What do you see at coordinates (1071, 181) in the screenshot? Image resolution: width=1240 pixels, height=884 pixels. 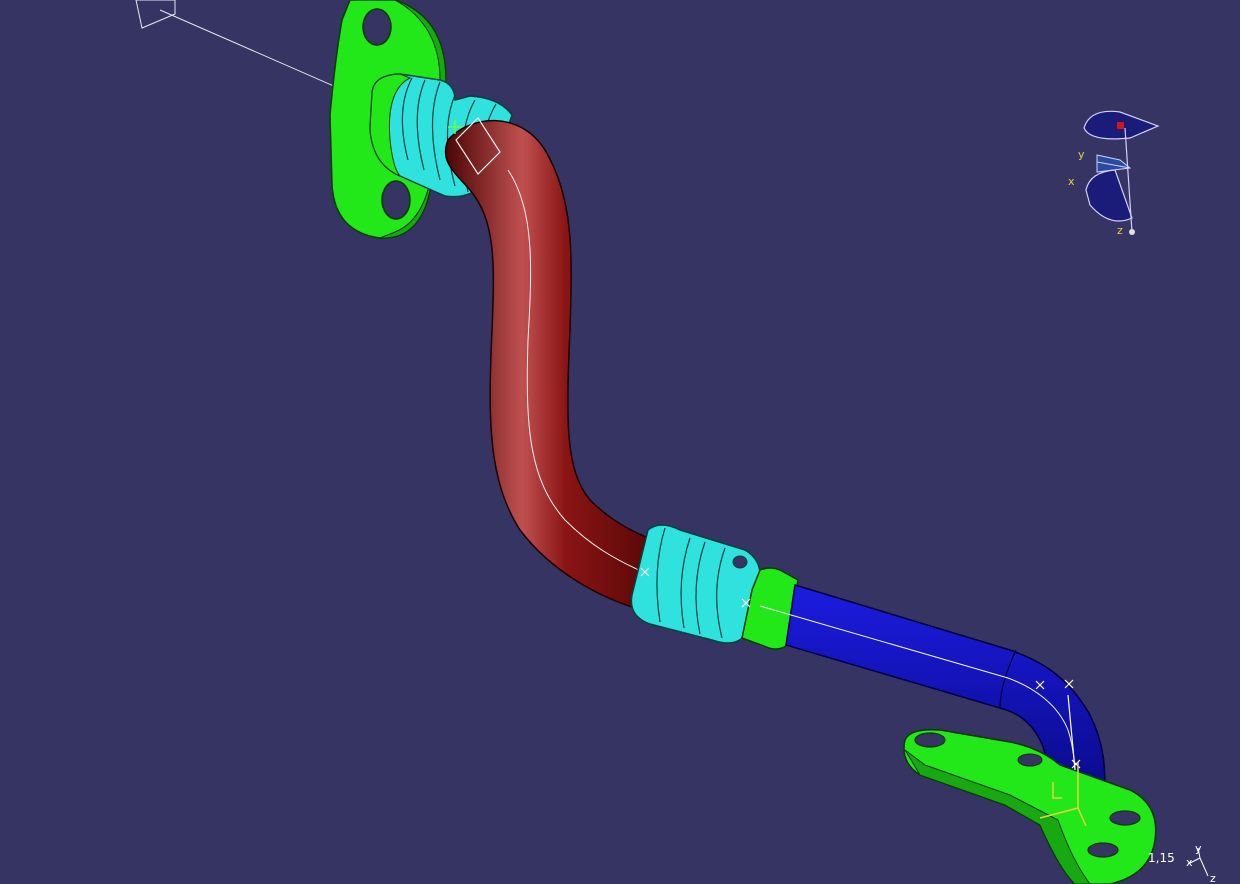 I see `compass-x-label: x` at bounding box center [1071, 181].